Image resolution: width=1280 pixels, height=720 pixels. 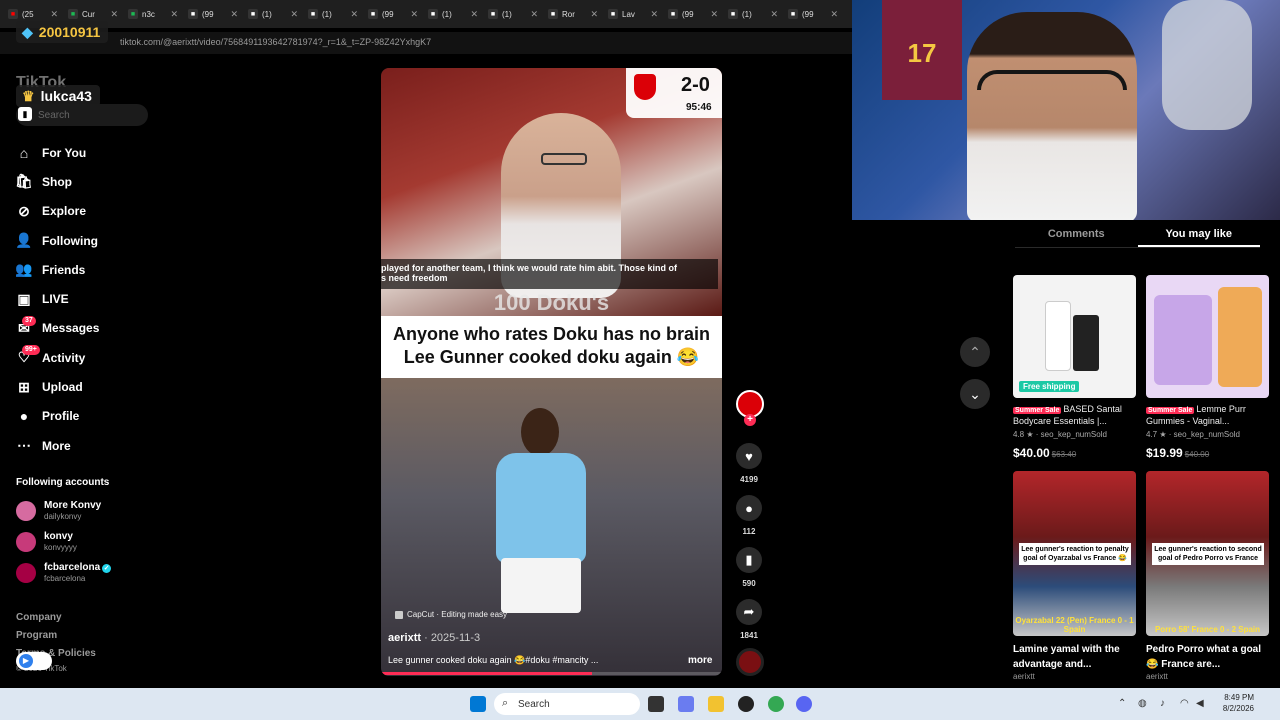 What do you see at coordinates (1200, 703) in the screenshot?
I see `speaker-icon: ◀` at bounding box center [1200, 703].